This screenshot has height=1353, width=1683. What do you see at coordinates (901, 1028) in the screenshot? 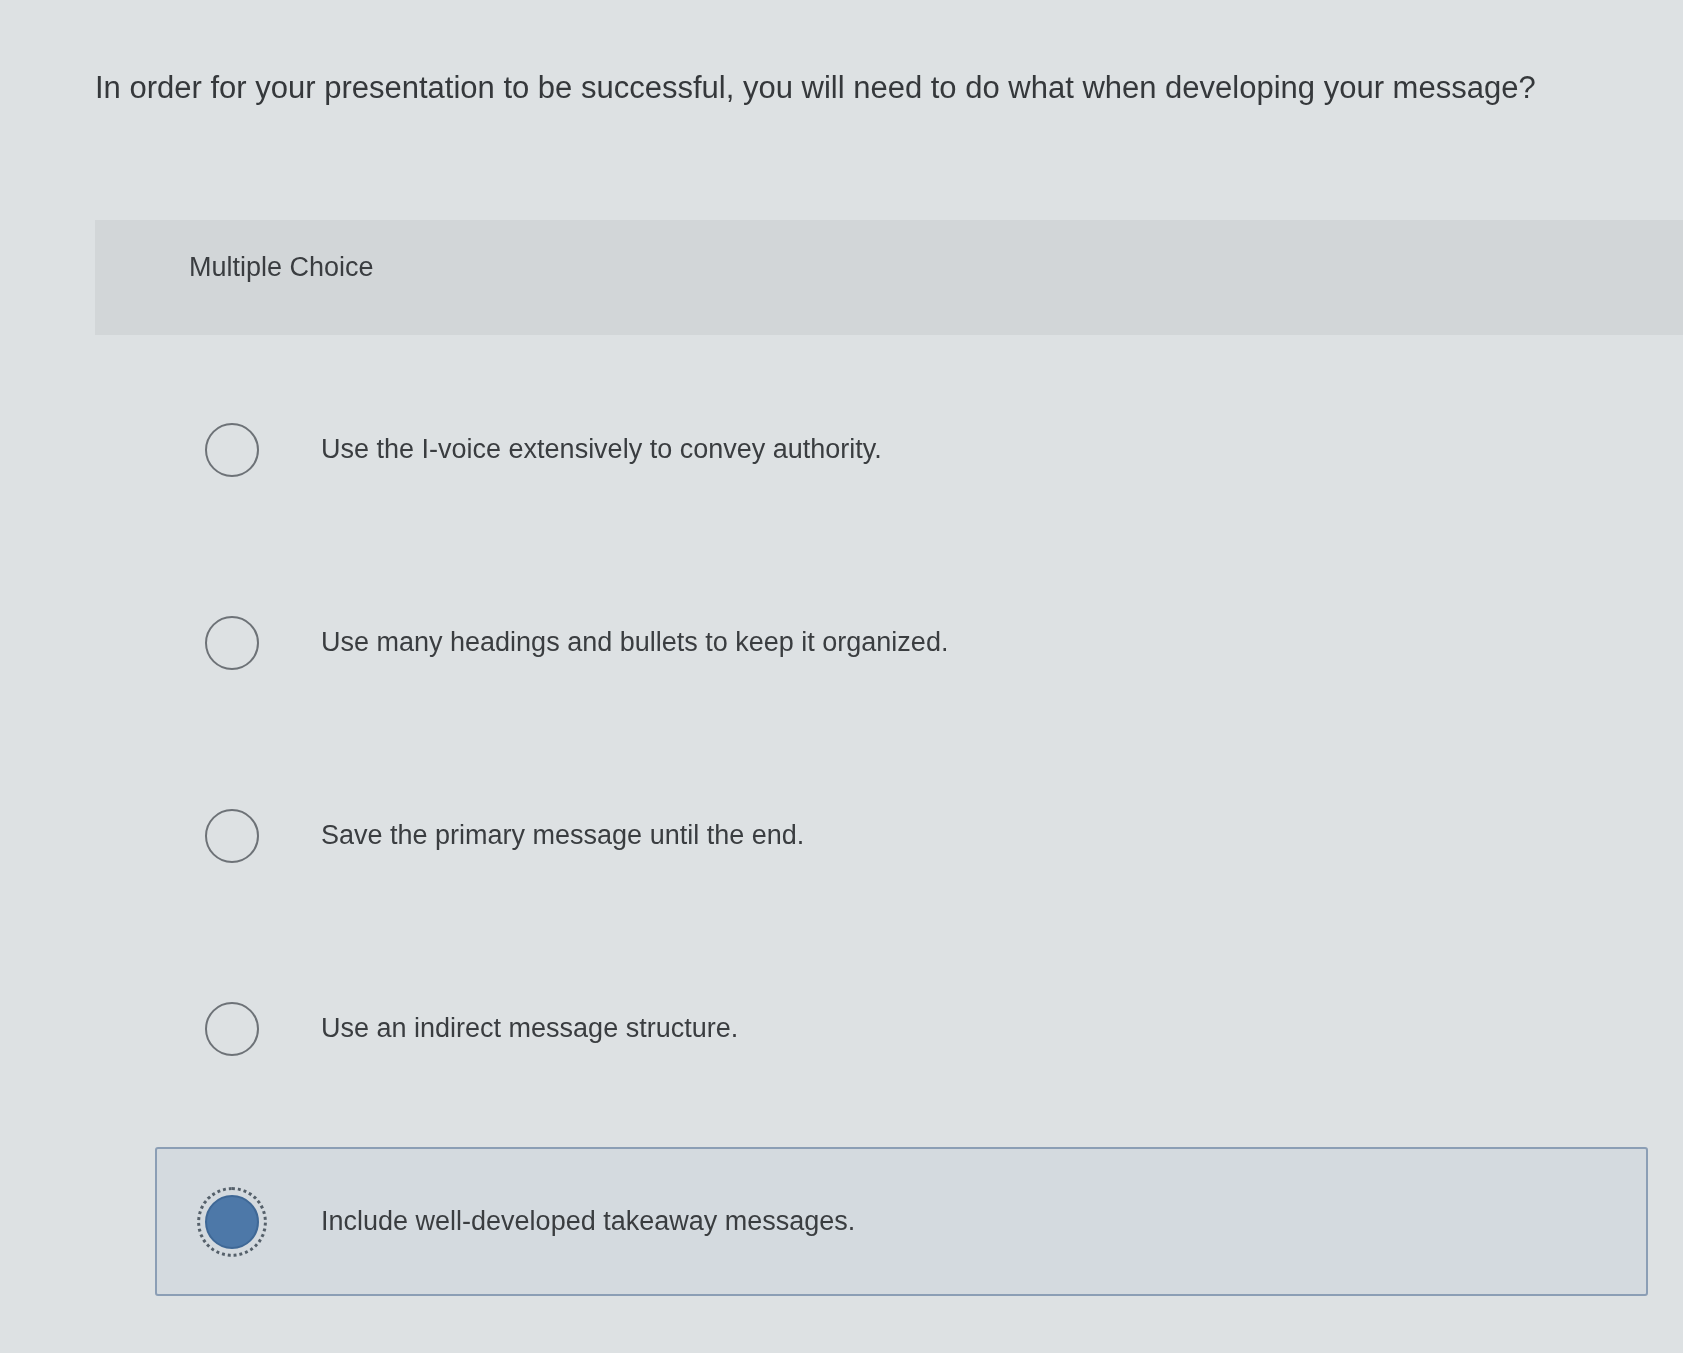
I see `answer-option: Use an indirect message structure.` at bounding box center [901, 1028].